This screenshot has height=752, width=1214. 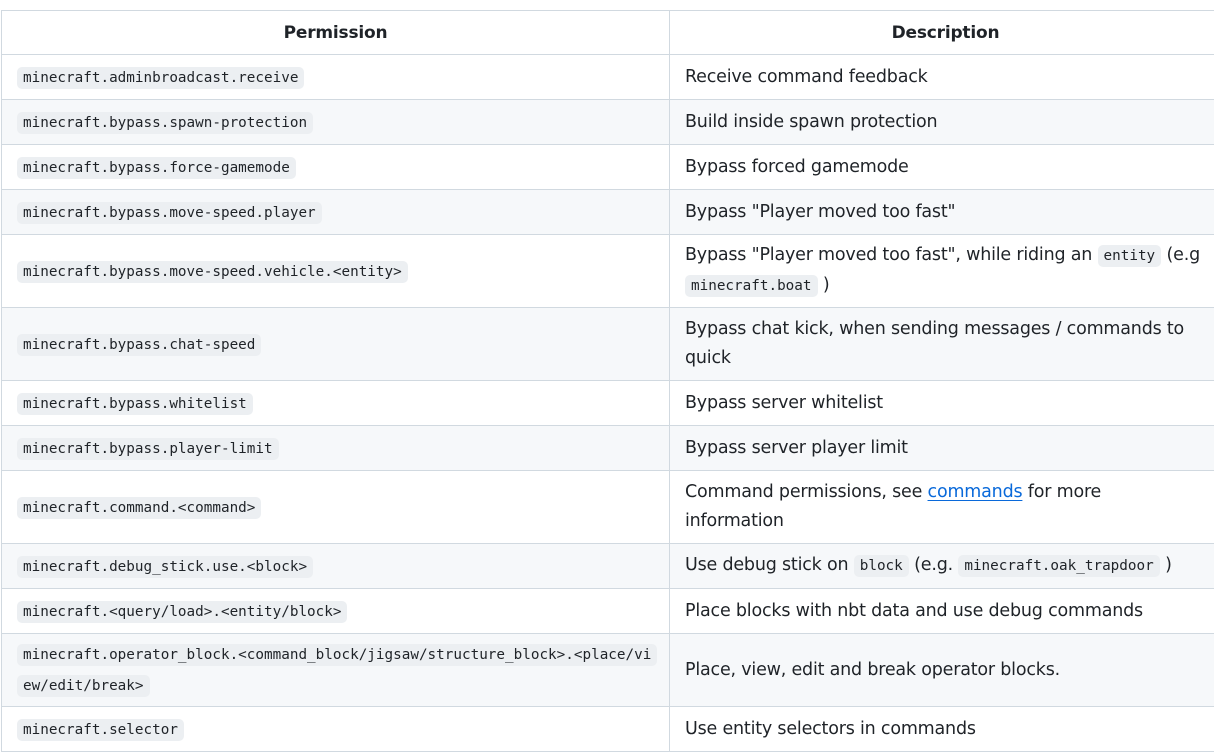 What do you see at coordinates (336, 566) in the screenshot?
I see `permission-cell: minecraft.debug_stick.use.<block>` at bounding box center [336, 566].